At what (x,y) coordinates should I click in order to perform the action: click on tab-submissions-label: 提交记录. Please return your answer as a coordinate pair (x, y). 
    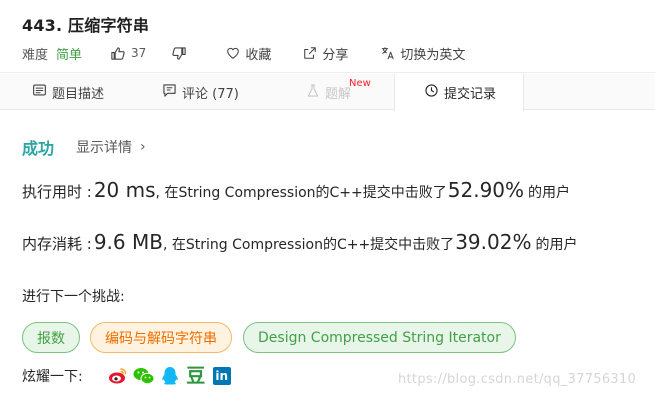
    Looking at the image, I should click on (470, 94).